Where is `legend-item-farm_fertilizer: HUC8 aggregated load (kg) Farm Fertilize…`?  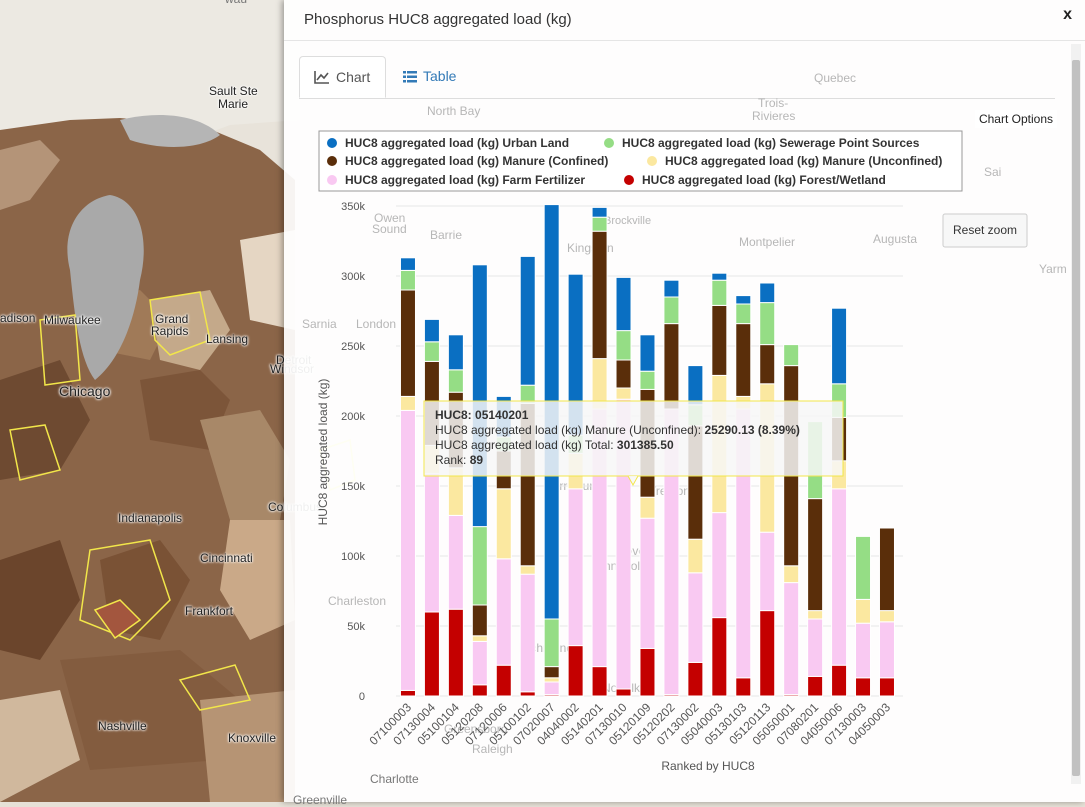
legend-item-farm_fertilizer: HUC8 aggregated load (kg) Farm Fertilize… is located at coordinates (465, 180).